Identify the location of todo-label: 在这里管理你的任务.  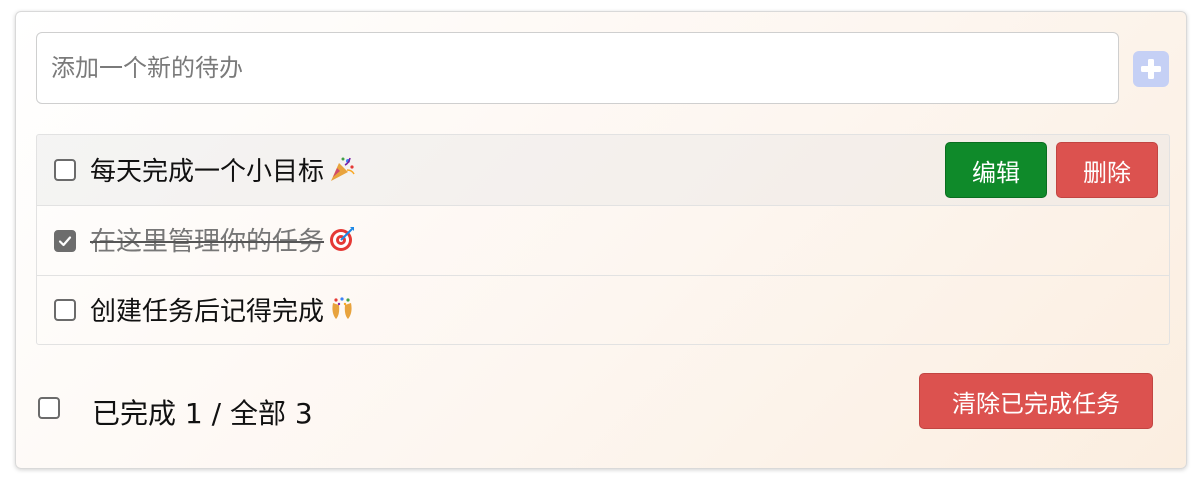
(223, 240).